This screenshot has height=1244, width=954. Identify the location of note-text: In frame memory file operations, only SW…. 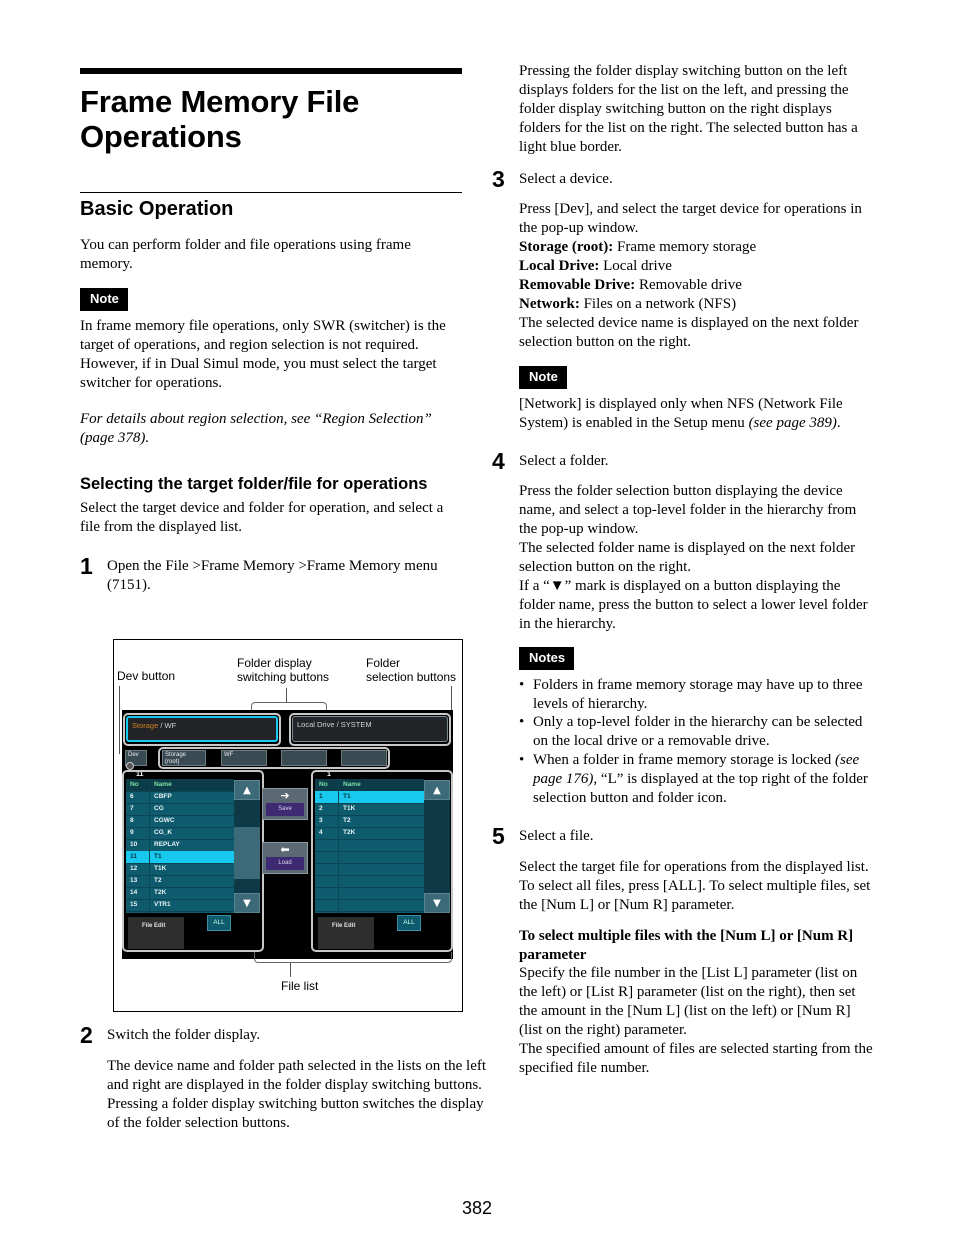
(263, 354).